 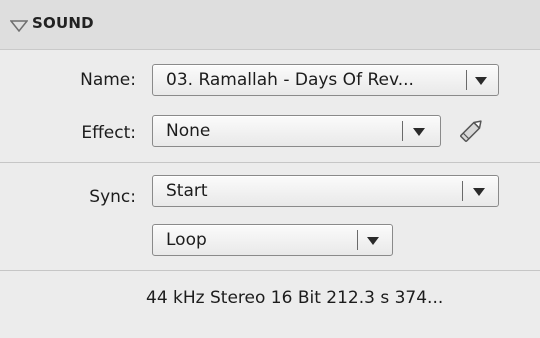 What do you see at coordinates (63, 23) in the screenshot?
I see `section-title: SOUND` at bounding box center [63, 23].